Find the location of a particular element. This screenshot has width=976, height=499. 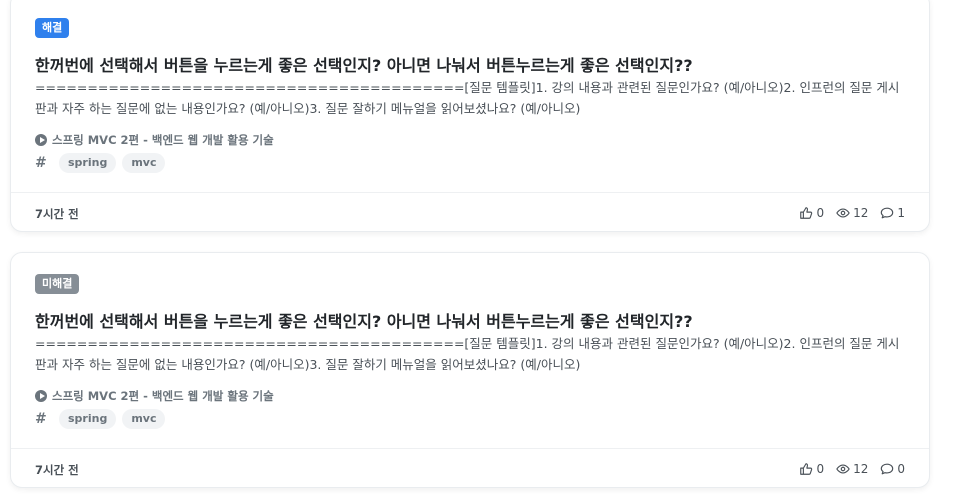

comment-count: 0 is located at coordinates (892, 469).